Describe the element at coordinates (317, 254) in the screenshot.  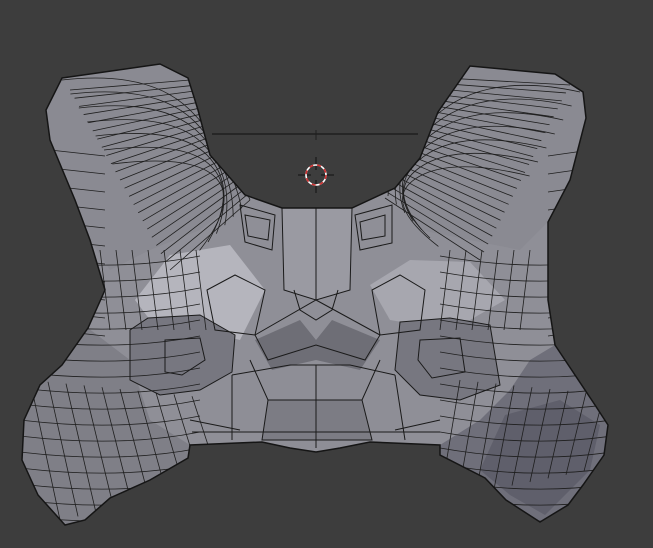
I see `shade-center-plate` at that location.